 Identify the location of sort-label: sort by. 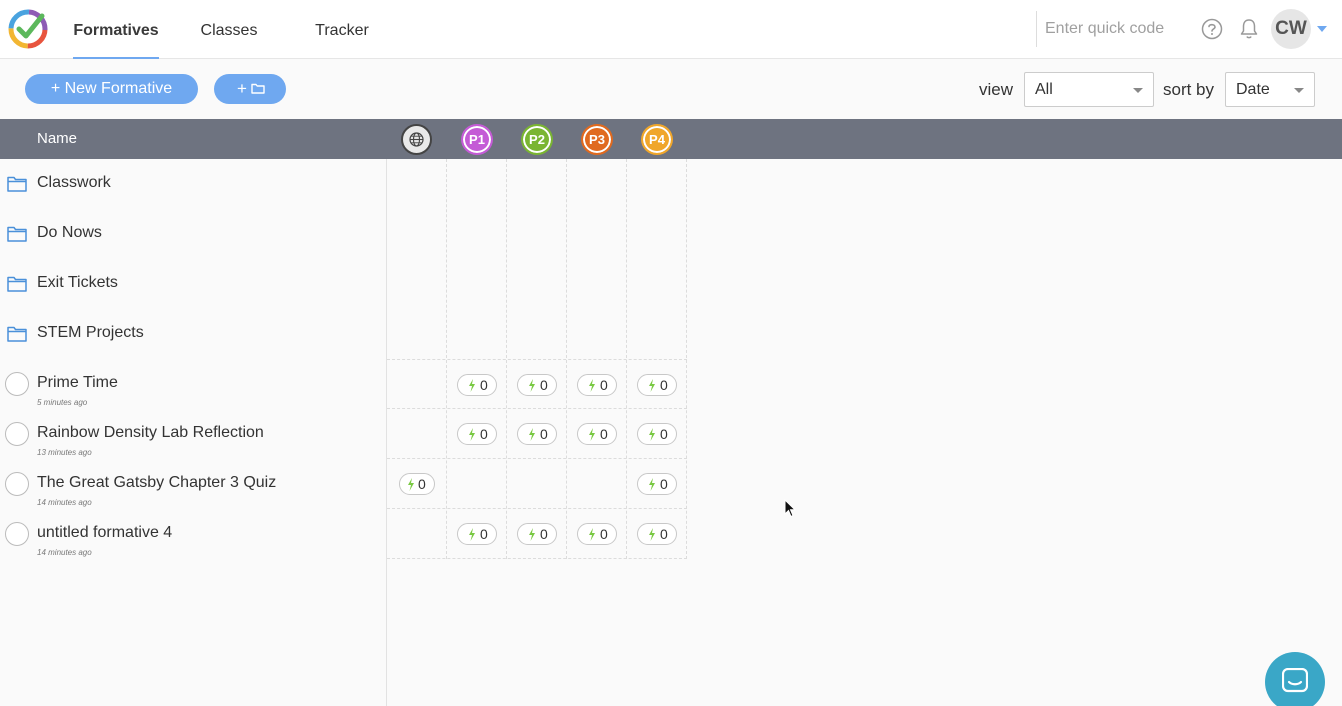
(1189, 89).